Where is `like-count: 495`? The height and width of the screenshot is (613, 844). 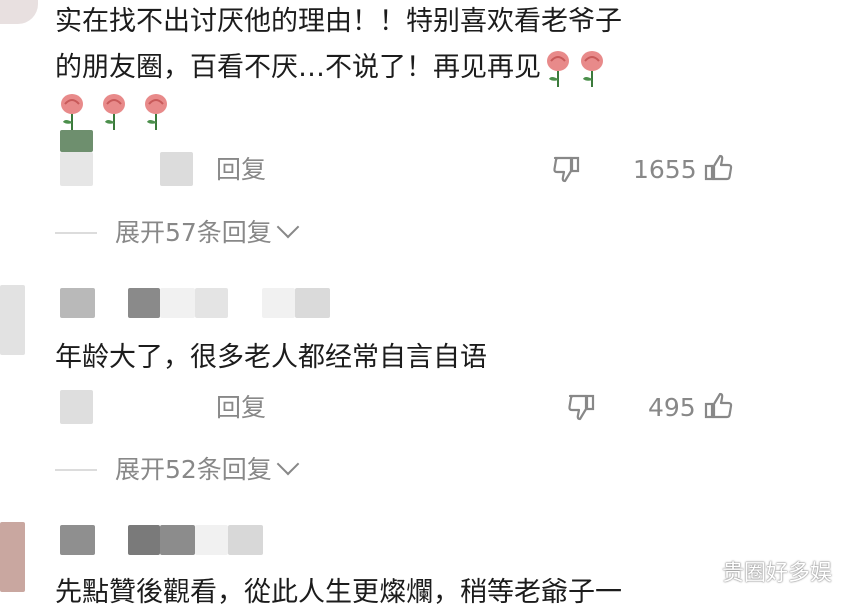
like-count: 495 is located at coordinates (672, 407).